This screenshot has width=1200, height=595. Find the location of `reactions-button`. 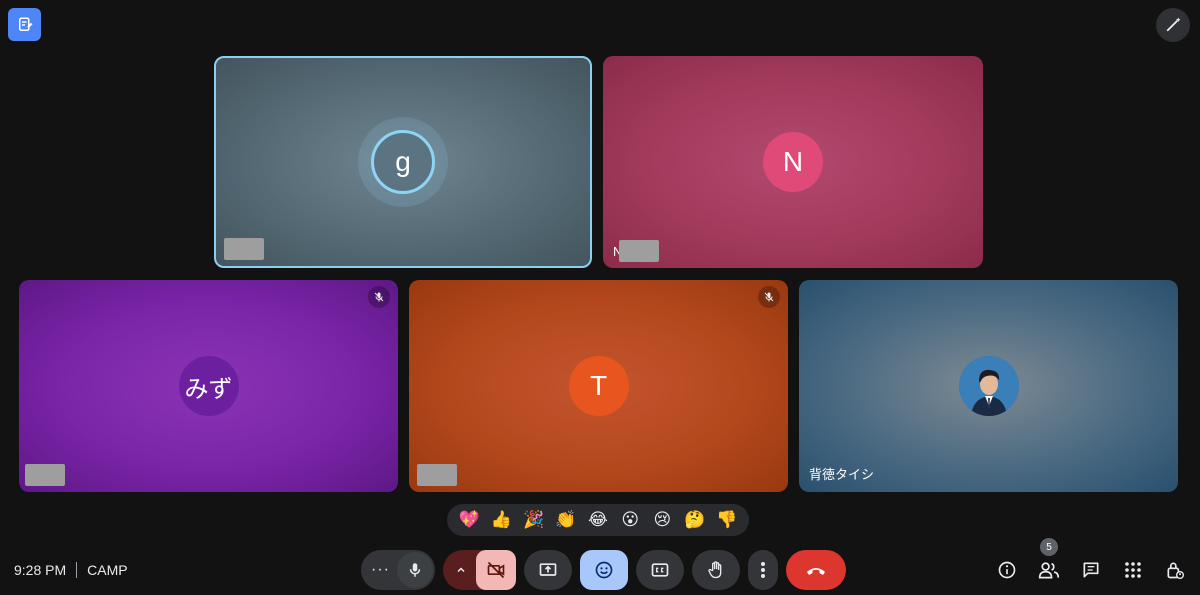

reactions-button is located at coordinates (604, 570).